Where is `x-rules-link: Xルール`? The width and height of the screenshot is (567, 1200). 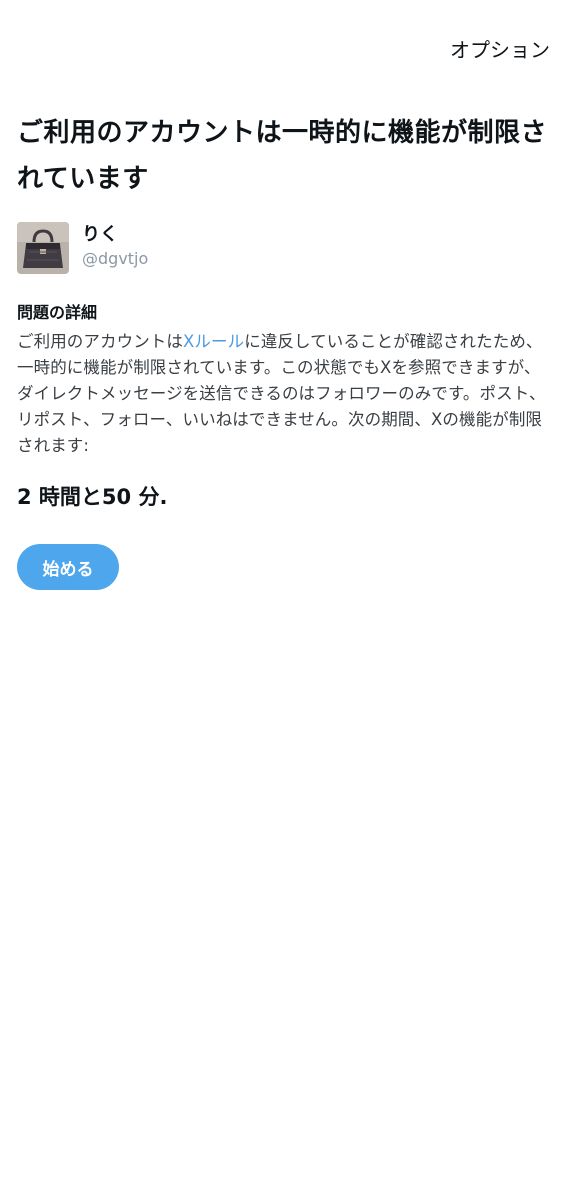 x-rules-link: Xルール is located at coordinates (213, 341).